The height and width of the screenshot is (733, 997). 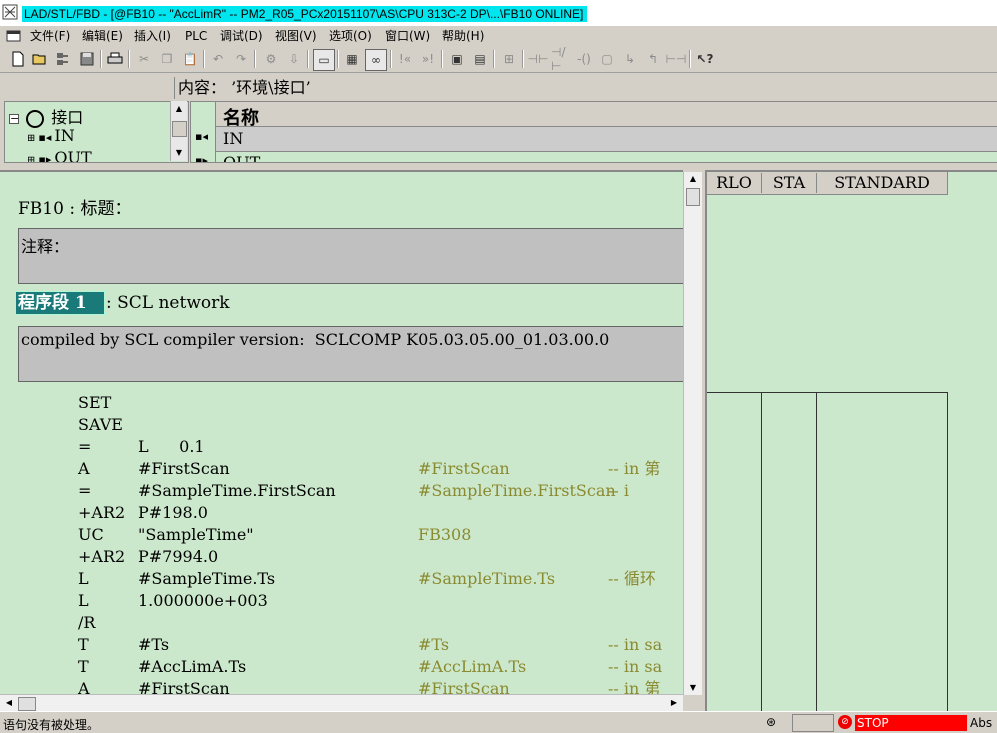 I want to click on table-row-in: IN, so click(x=233, y=138).